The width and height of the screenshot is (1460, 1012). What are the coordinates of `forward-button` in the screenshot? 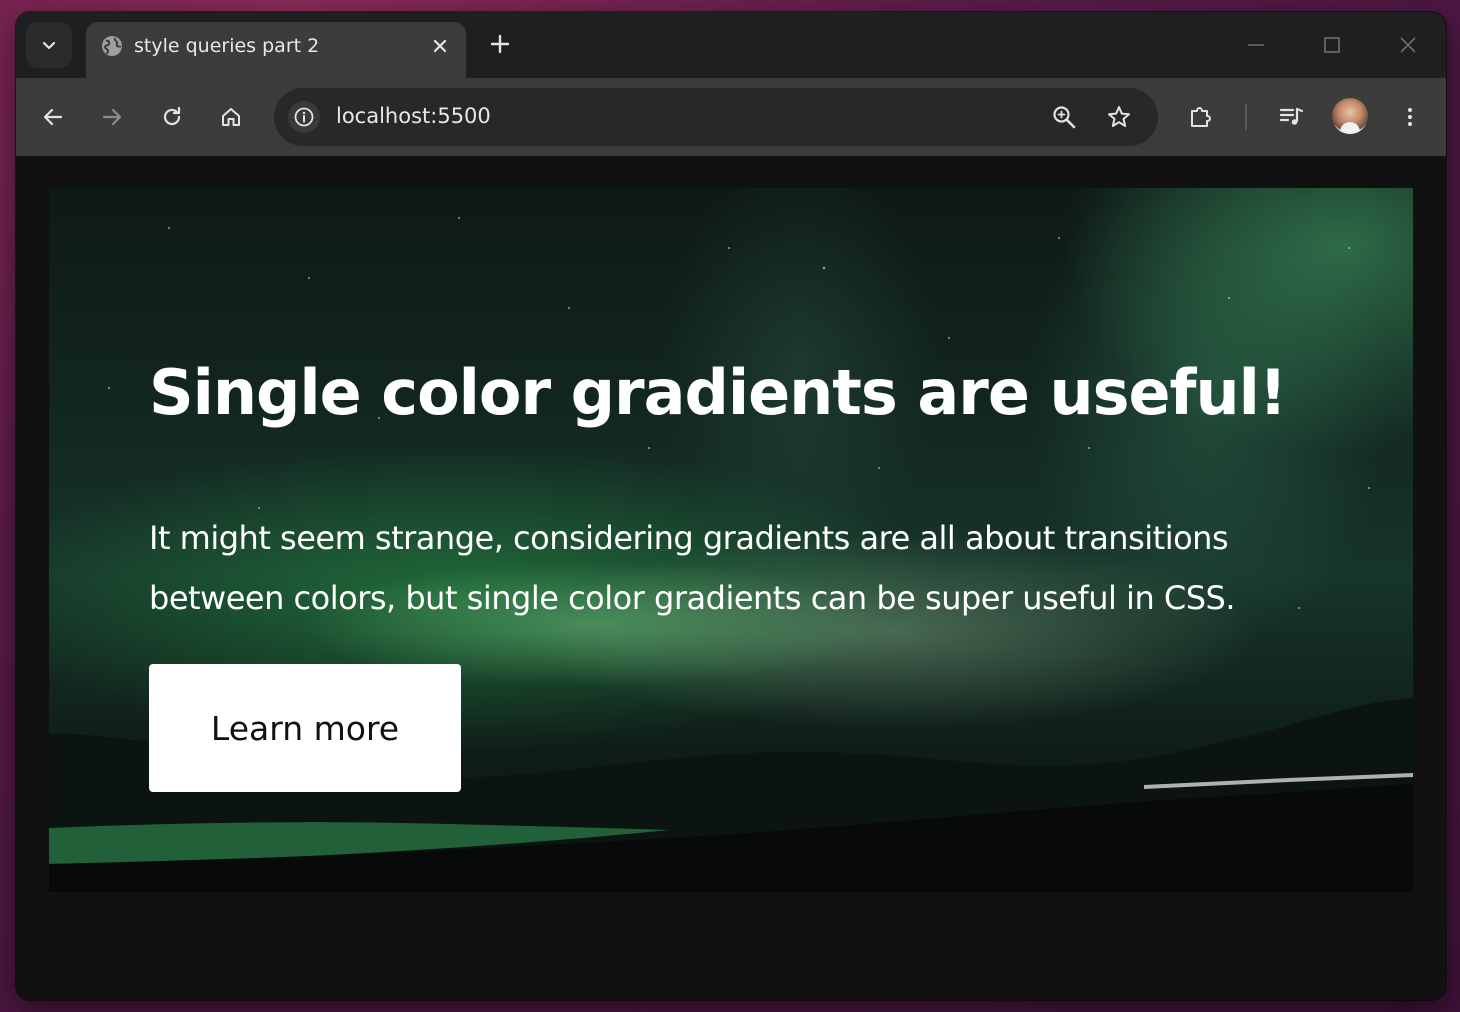 It's located at (112, 117).